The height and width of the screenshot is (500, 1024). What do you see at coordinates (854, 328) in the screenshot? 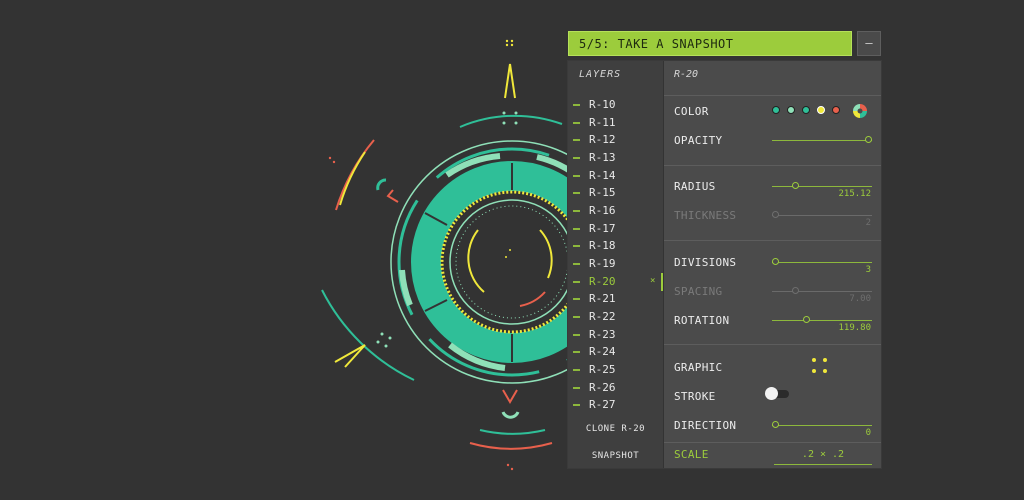
I see `rotation-value: 119.80` at bounding box center [854, 328].